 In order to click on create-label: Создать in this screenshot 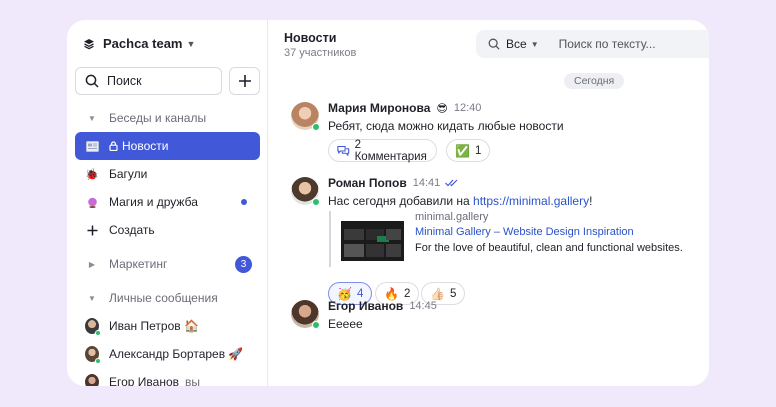, I will do `click(132, 230)`.